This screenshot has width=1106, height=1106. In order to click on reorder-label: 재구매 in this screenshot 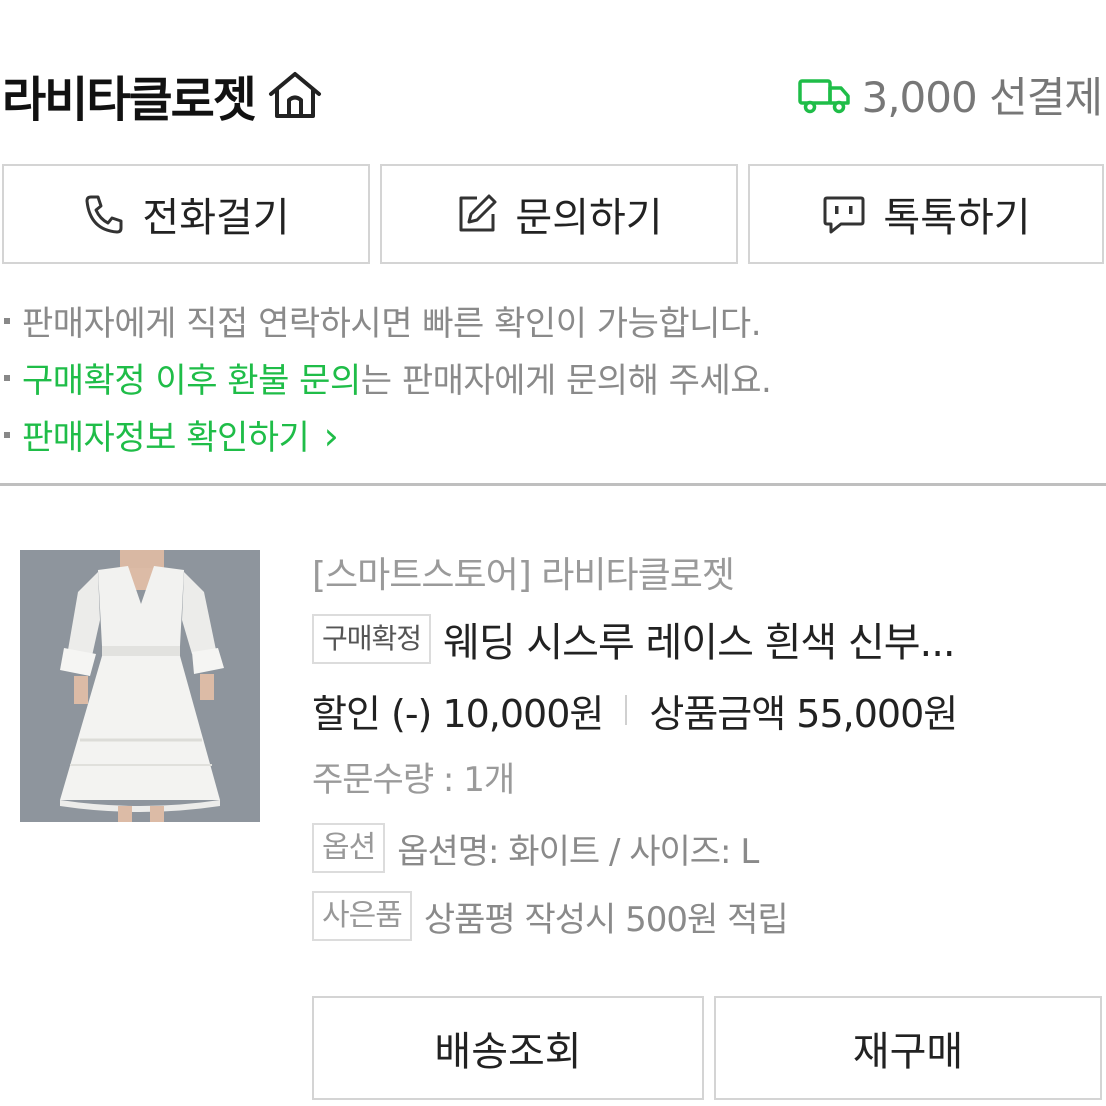, I will do `click(908, 1052)`.